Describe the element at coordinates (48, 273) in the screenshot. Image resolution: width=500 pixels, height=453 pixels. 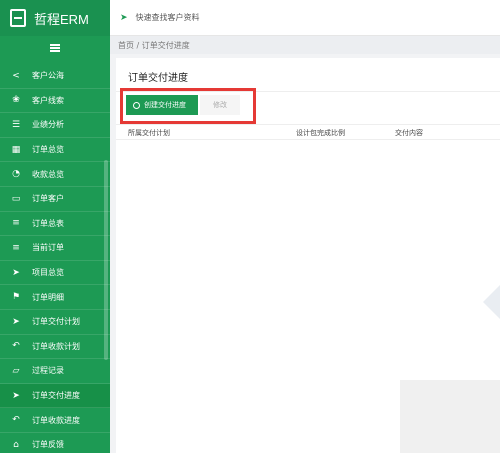
I see `sidebar-item-label: 项目总览` at that location.